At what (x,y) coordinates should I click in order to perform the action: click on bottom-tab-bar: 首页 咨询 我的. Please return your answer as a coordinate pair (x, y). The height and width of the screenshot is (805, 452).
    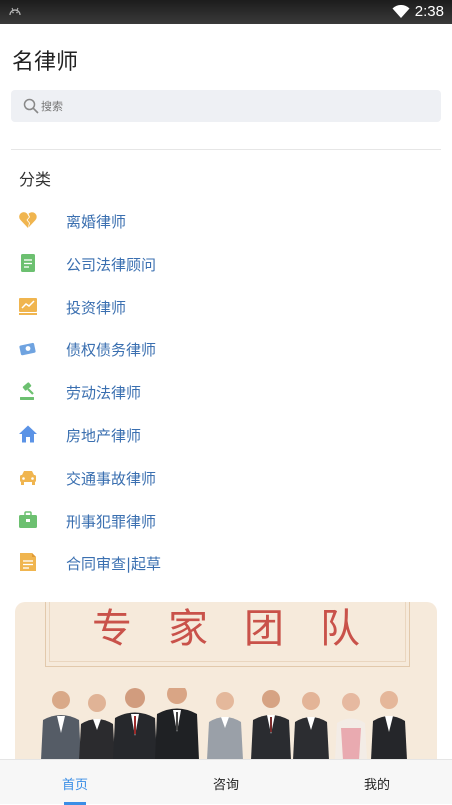
    Looking at the image, I should click on (226, 782).